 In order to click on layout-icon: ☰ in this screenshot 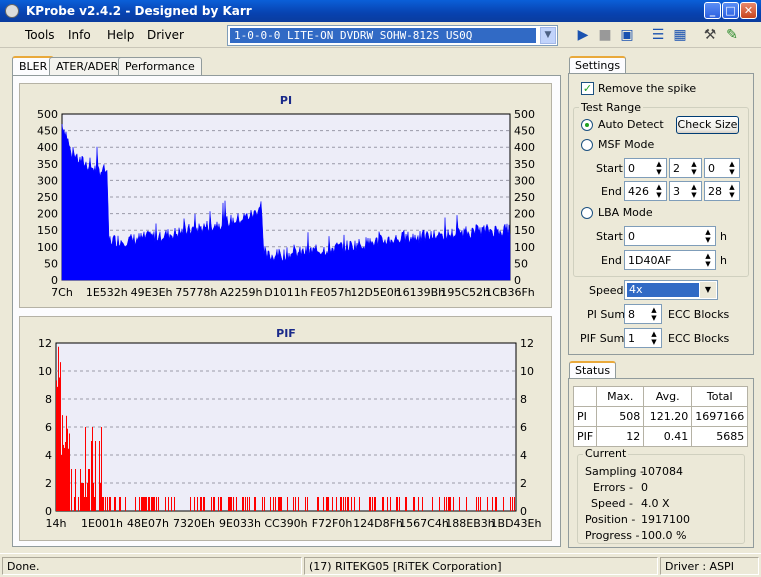, I will do `click(658, 35)`.